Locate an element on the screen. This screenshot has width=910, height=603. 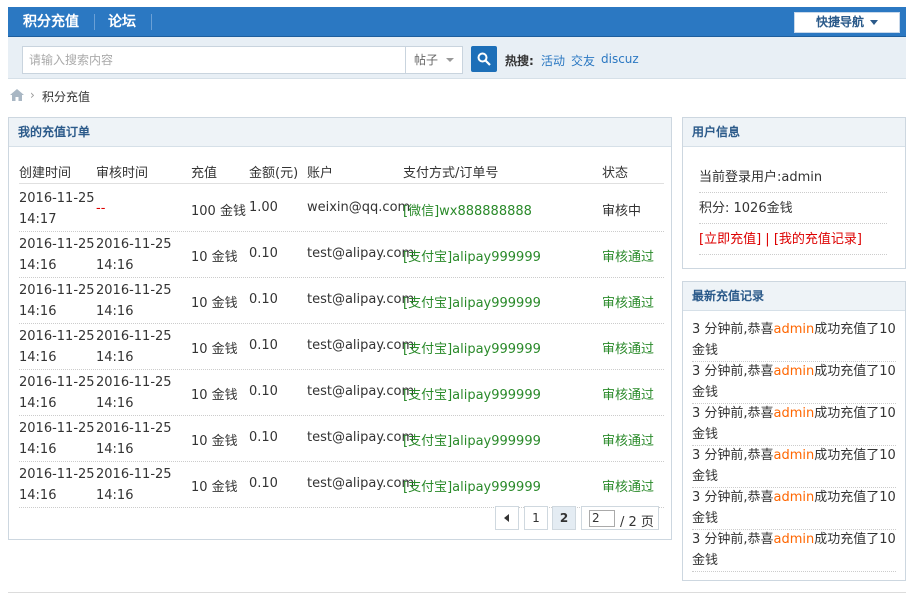
col-review-time: 审核时间 is located at coordinates (122, 173).